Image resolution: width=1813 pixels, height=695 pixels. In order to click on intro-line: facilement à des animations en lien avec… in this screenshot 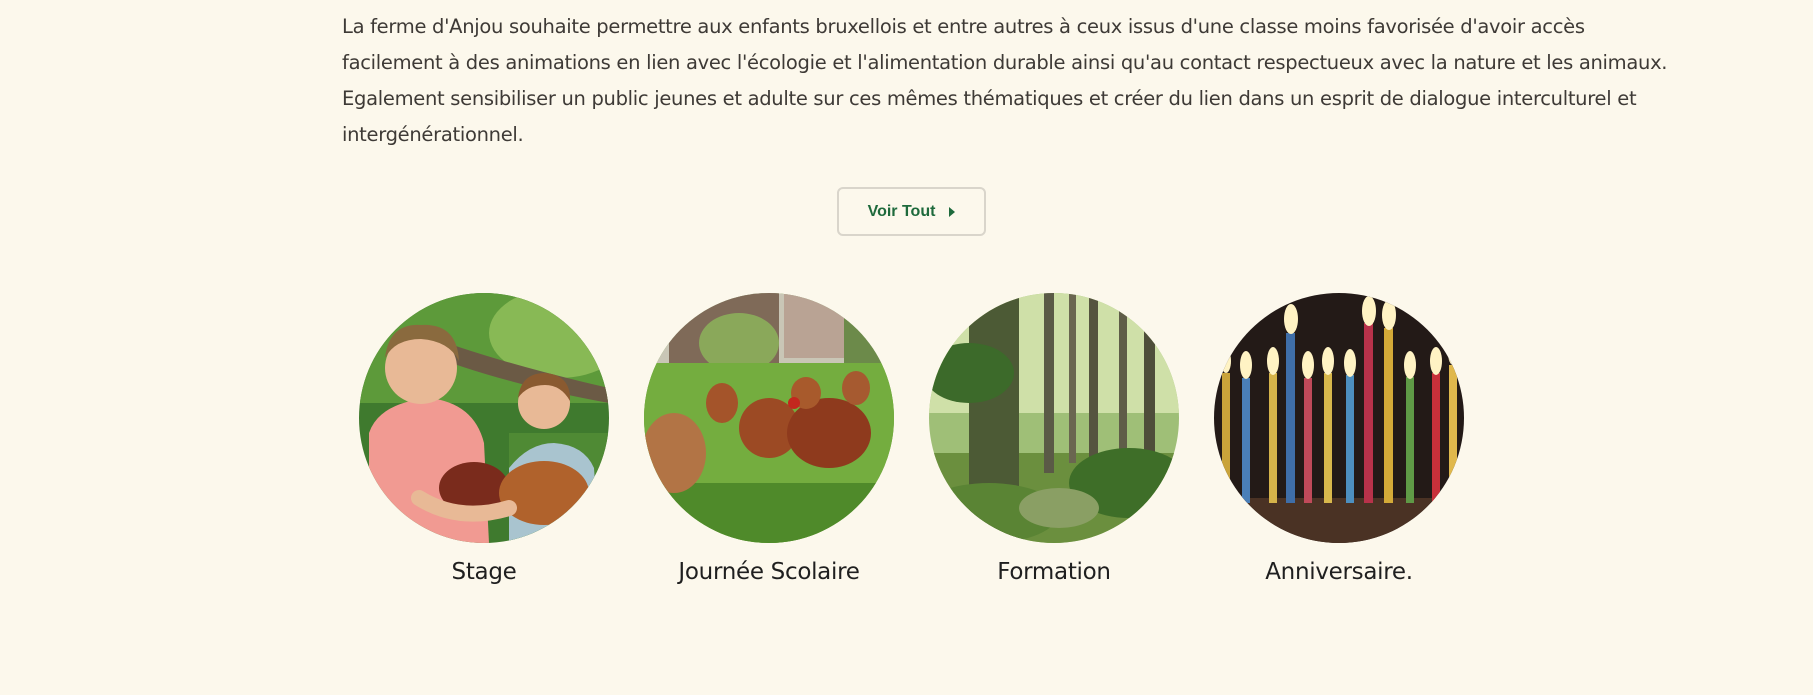, I will do `click(1005, 62)`.